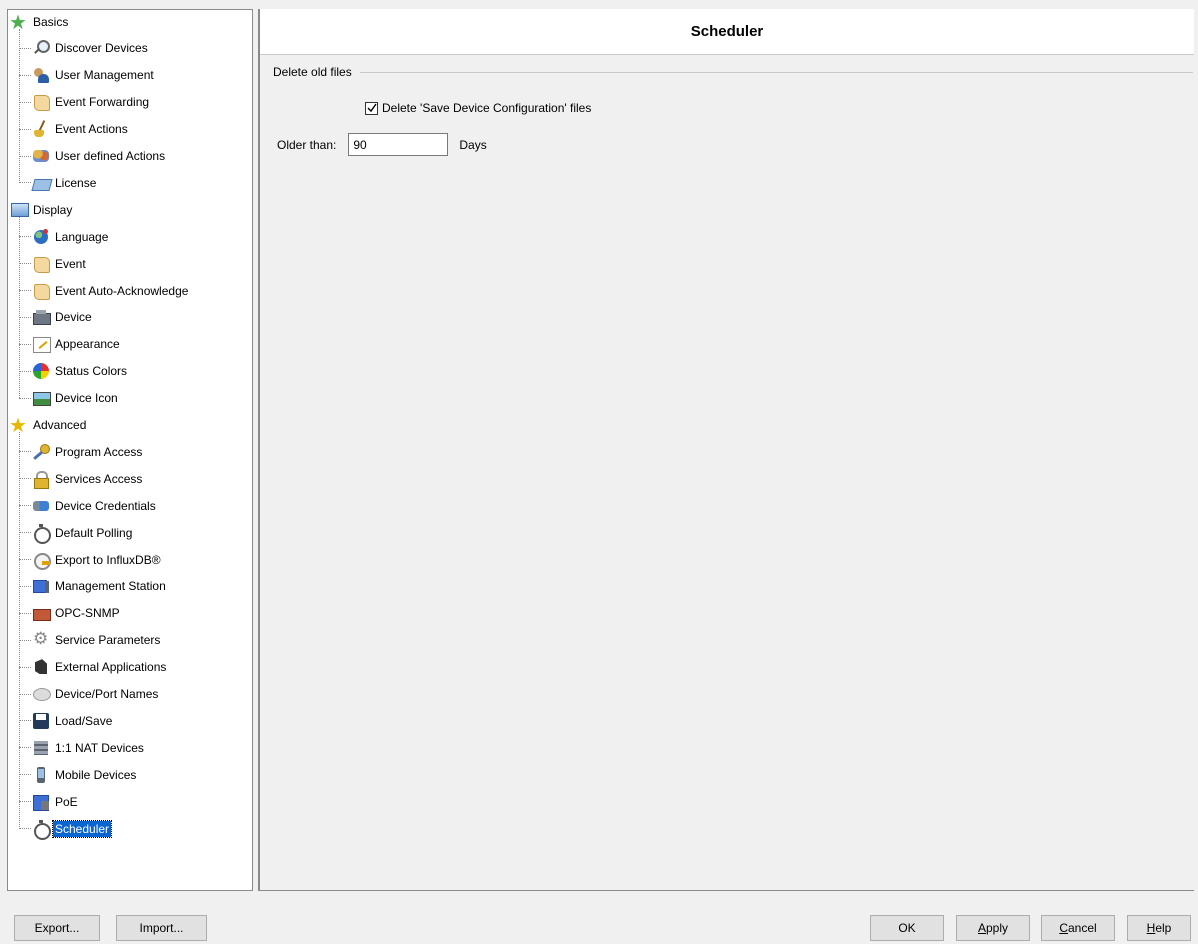 This screenshot has height=944, width=1198. I want to click on page-title-text: Scheduler, so click(727, 31).